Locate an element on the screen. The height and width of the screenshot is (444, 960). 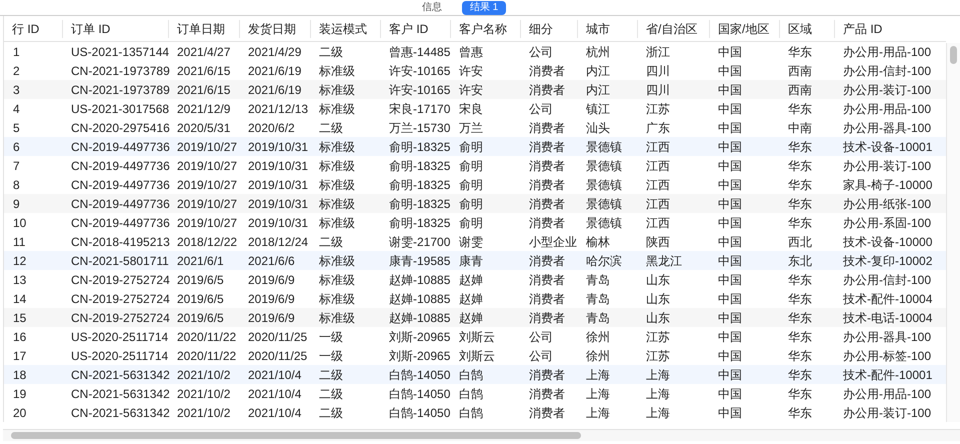
table-cell: 4 is located at coordinates (16, 109).